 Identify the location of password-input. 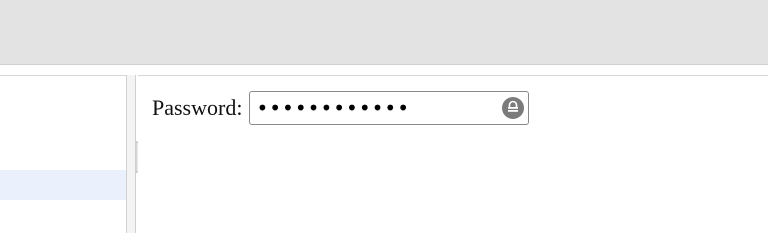
(373, 108).